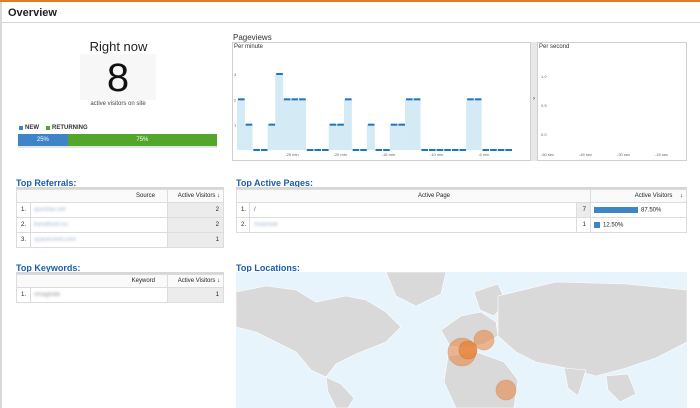 This screenshot has width=700, height=408. Describe the element at coordinates (1, 205) in the screenshot. I see `frame-border` at that location.